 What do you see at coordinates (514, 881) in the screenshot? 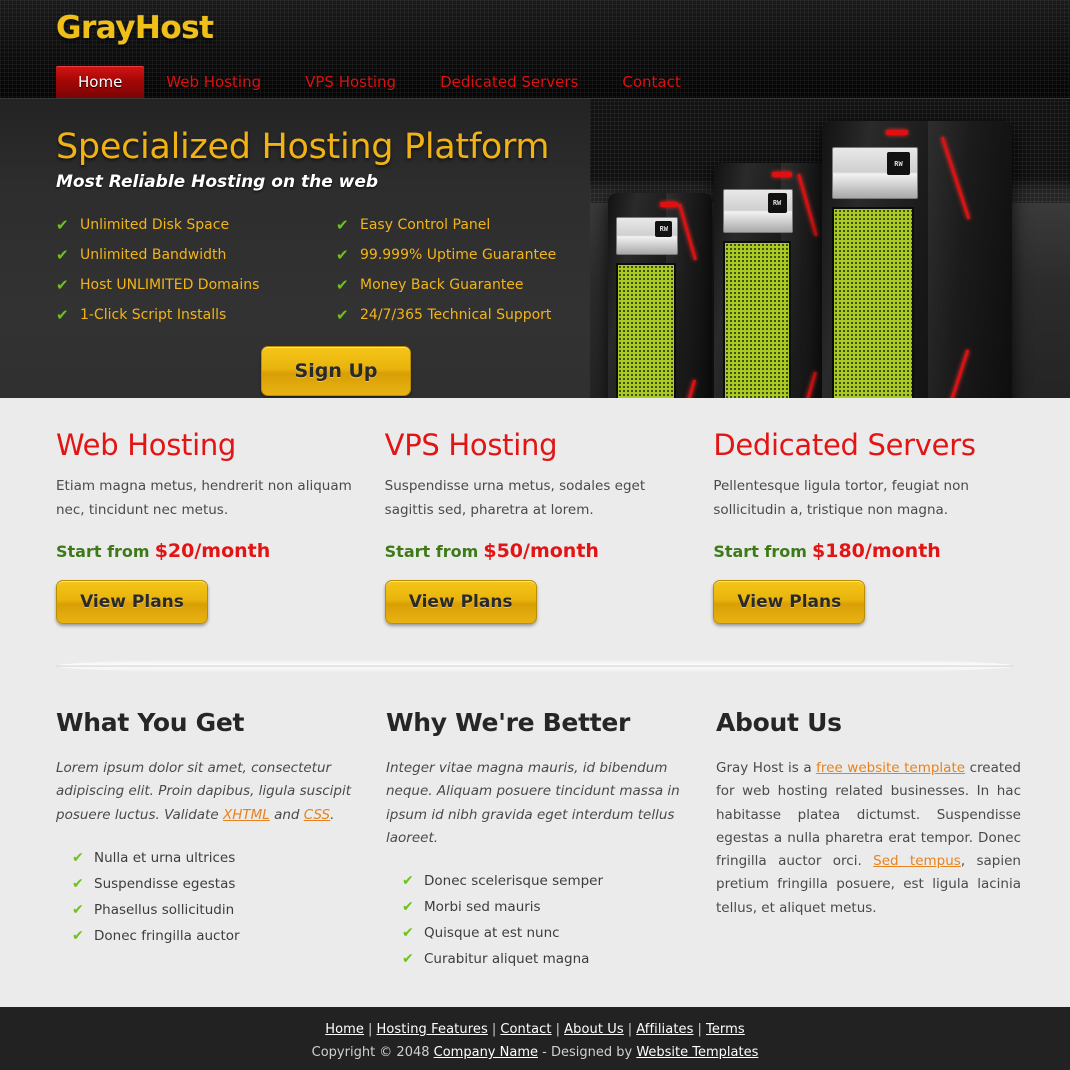
I see `list-item-label: Donec scelerisque semper` at bounding box center [514, 881].